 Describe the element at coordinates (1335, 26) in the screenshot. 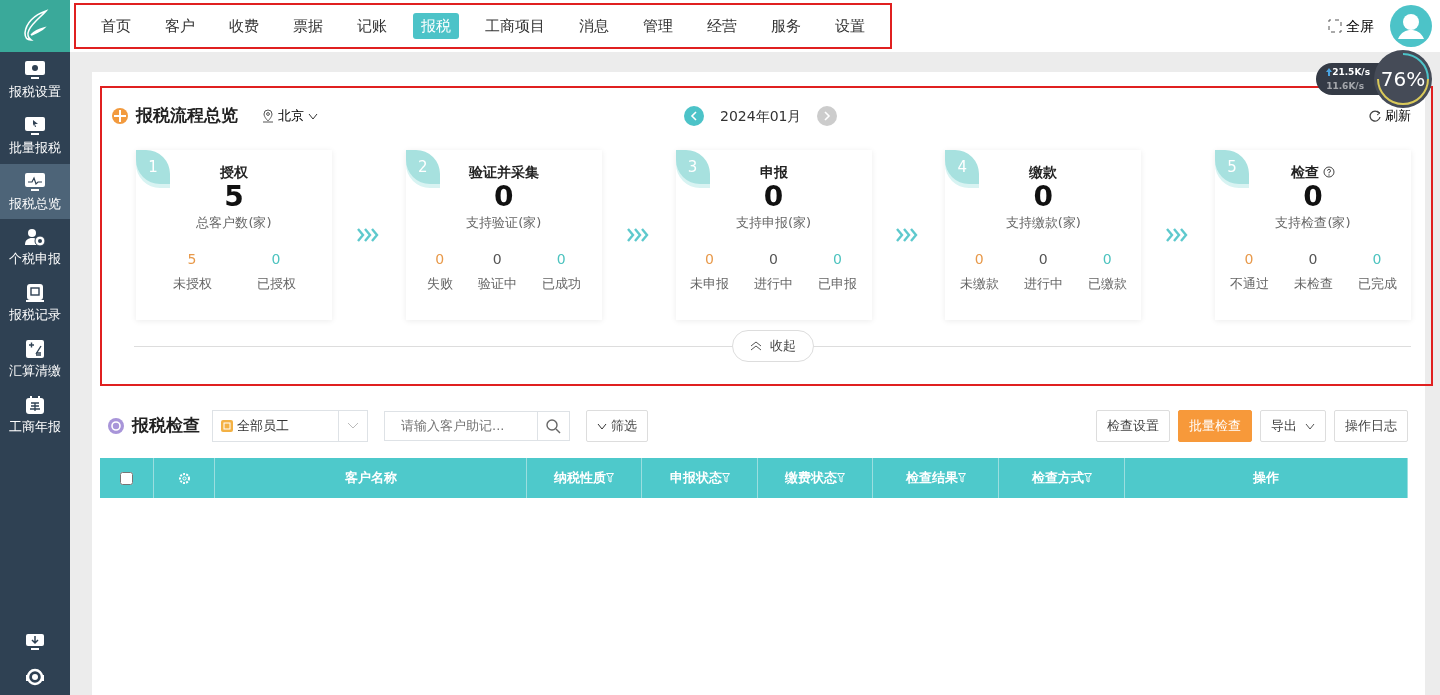

I see `fullscreen-icon` at that location.